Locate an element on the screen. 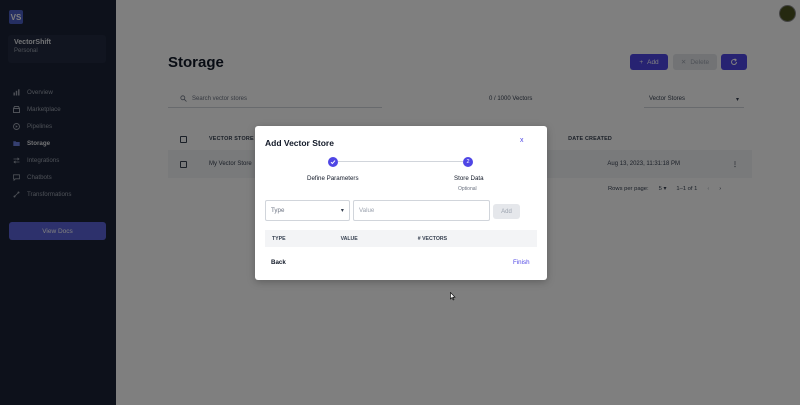 This screenshot has width=800, height=405. step-label: Store Data is located at coordinates (469, 178).